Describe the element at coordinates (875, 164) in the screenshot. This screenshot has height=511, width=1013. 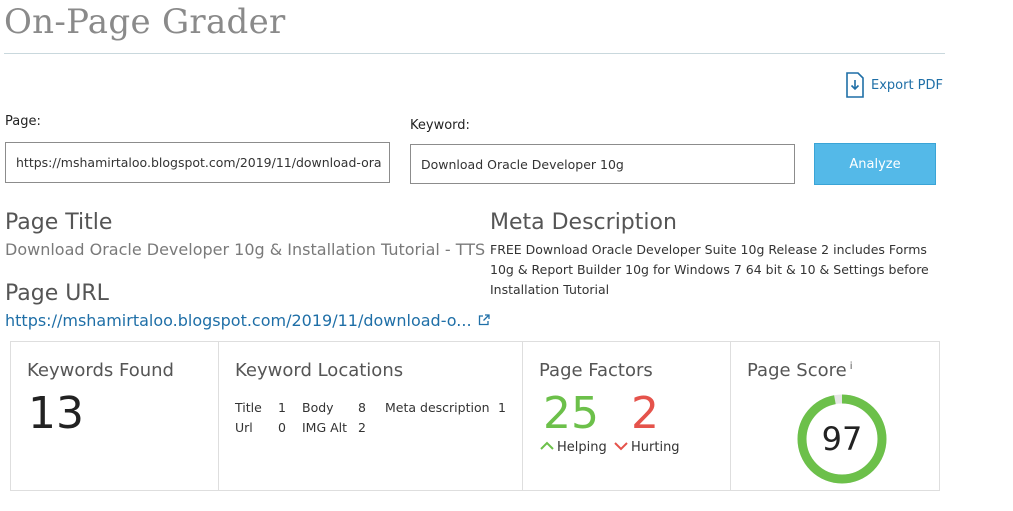
I see `analyze-button: Analyze` at that location.